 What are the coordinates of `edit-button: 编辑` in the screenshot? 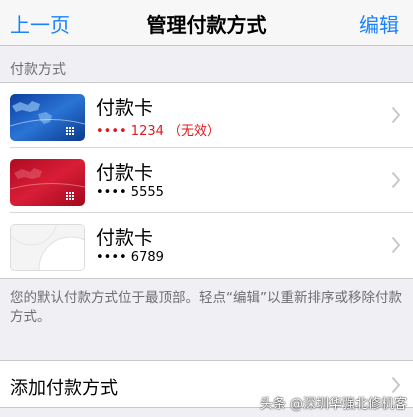 It's located at (379, 23).